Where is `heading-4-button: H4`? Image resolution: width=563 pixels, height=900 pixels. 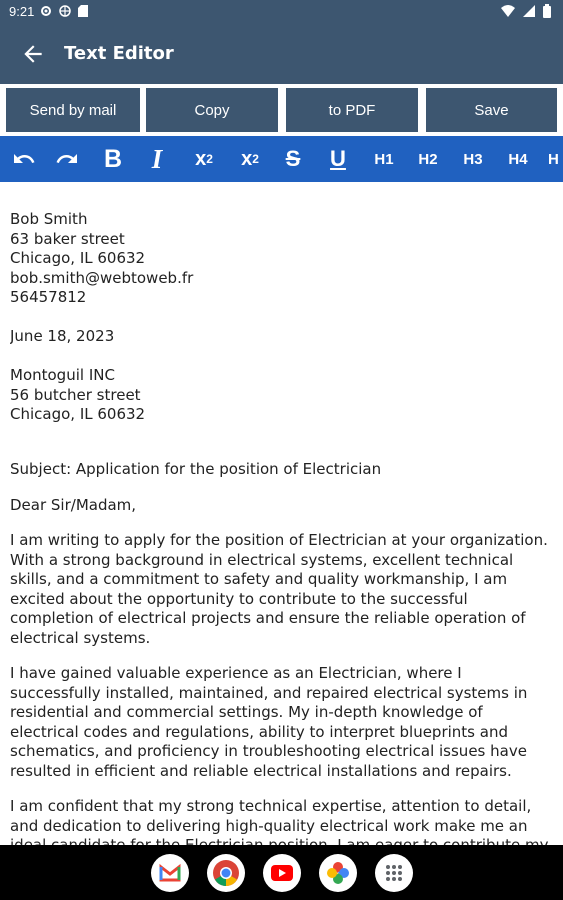 heading-4-button: H4 is located at coordinates (518, 159).